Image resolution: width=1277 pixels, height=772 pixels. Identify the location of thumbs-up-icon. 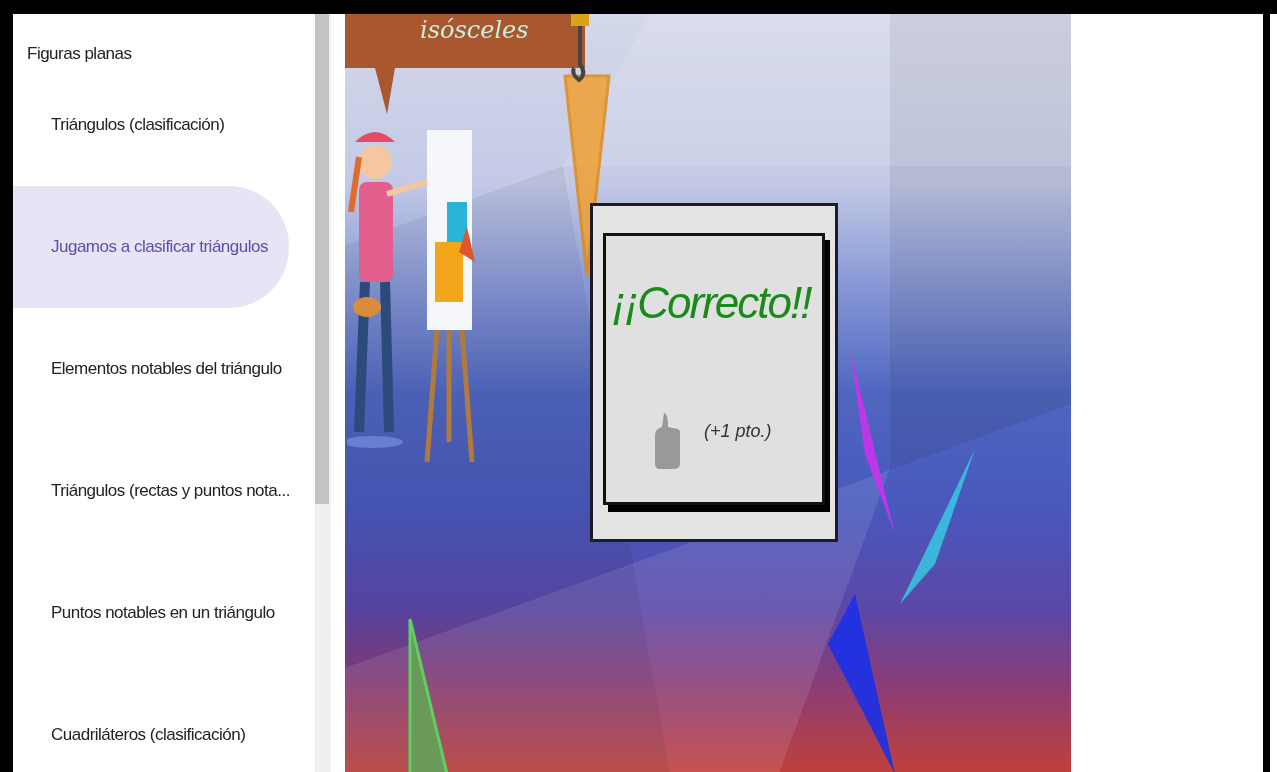
(668, 441).